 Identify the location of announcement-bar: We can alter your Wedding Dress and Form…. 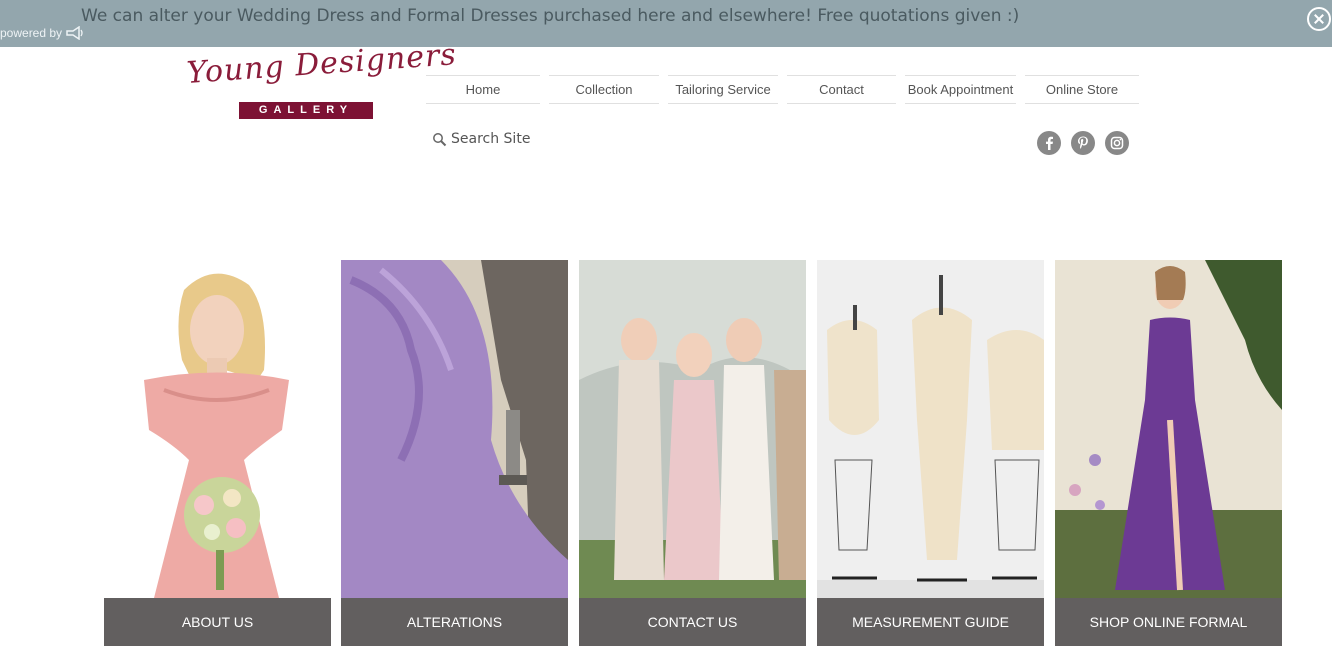
(666, 23).